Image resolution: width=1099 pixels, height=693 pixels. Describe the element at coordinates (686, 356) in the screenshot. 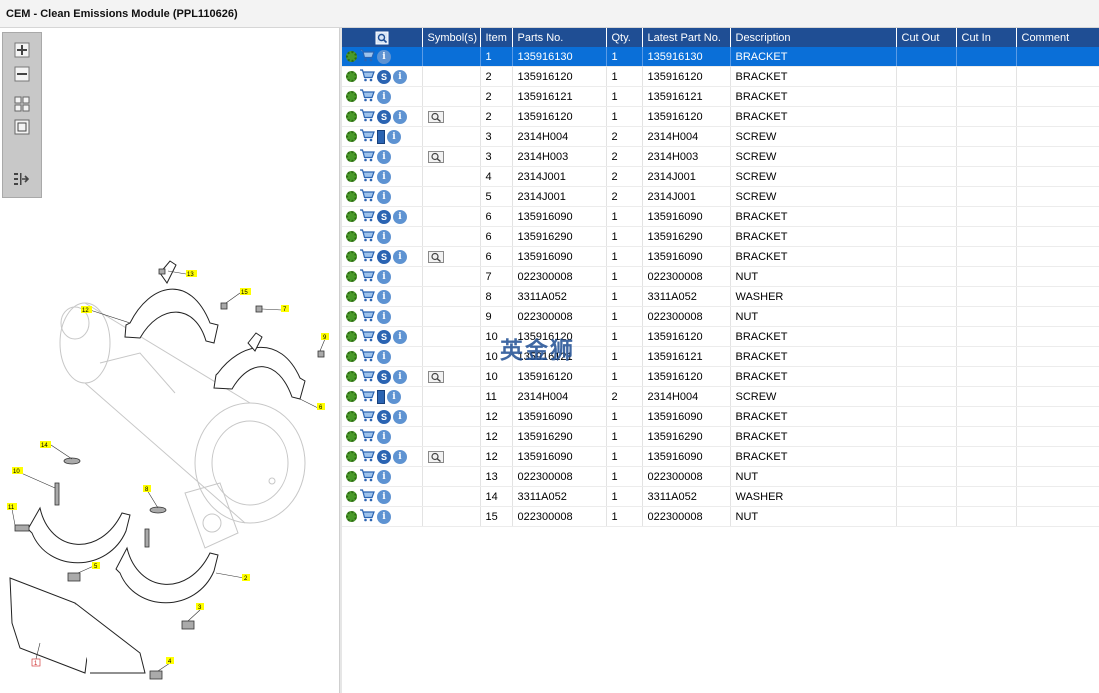

I see `latest-part-no-cell: 135916121` at that location.